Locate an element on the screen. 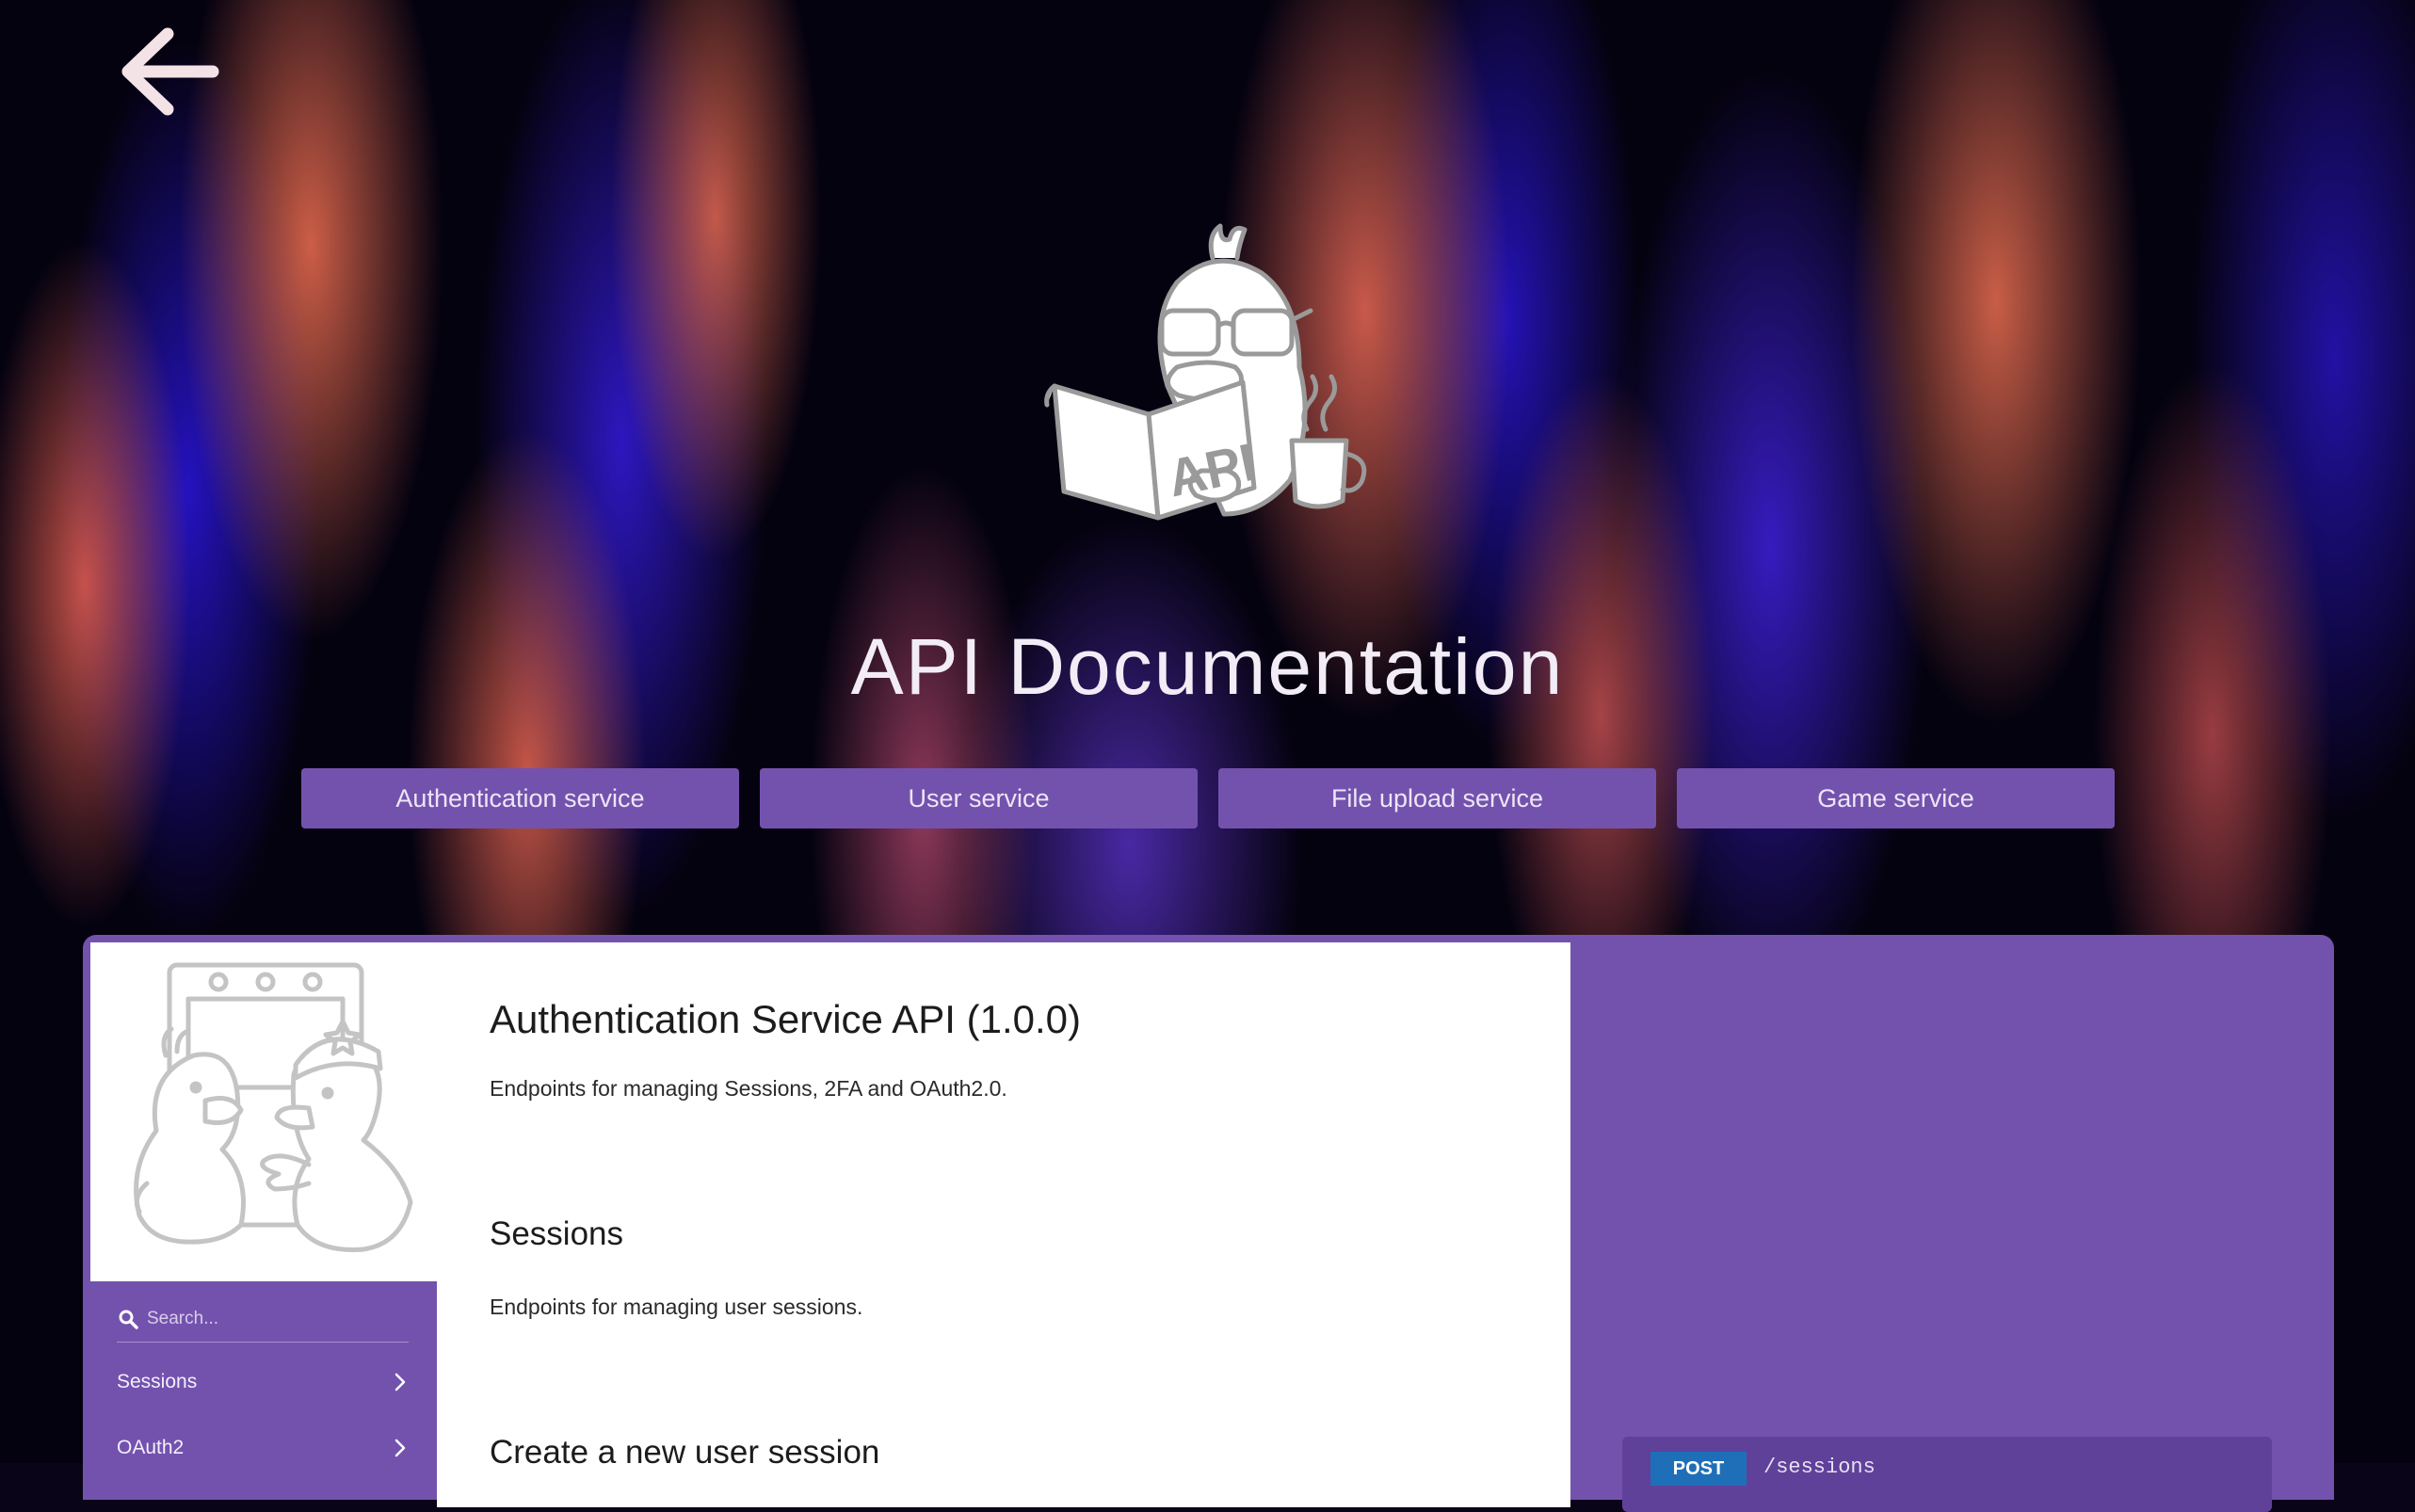 This screenshot has width=2415, height=1512. code-samples-column: POST /sessions is located at coordinates (1952, 1227).